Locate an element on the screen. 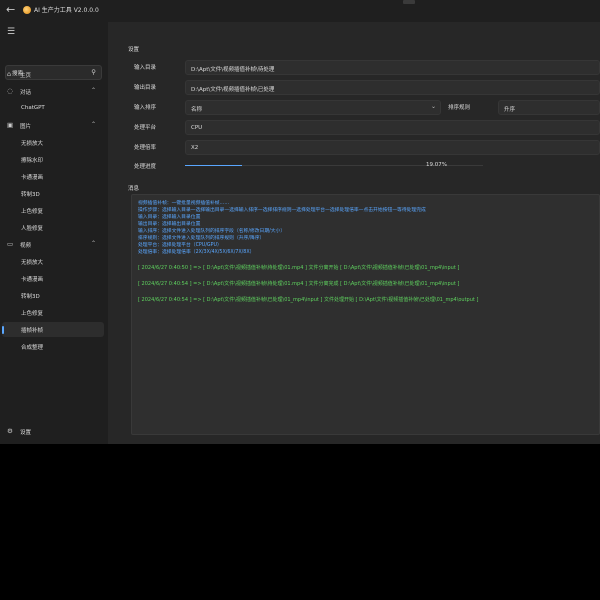 This screenshot has width=600, height=600. gear-icon: ⚙ is located at coordinates (10, 431).